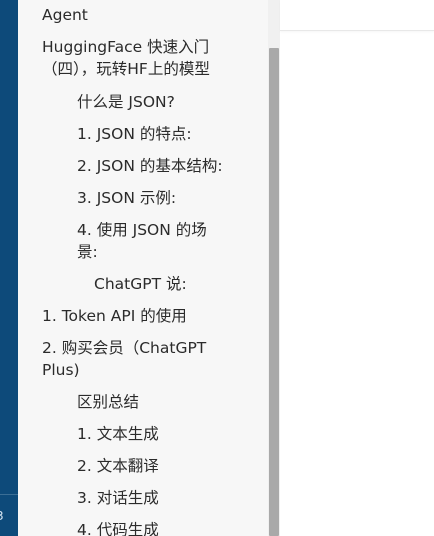  I want to click on document-top-bar, so click(357, 15).